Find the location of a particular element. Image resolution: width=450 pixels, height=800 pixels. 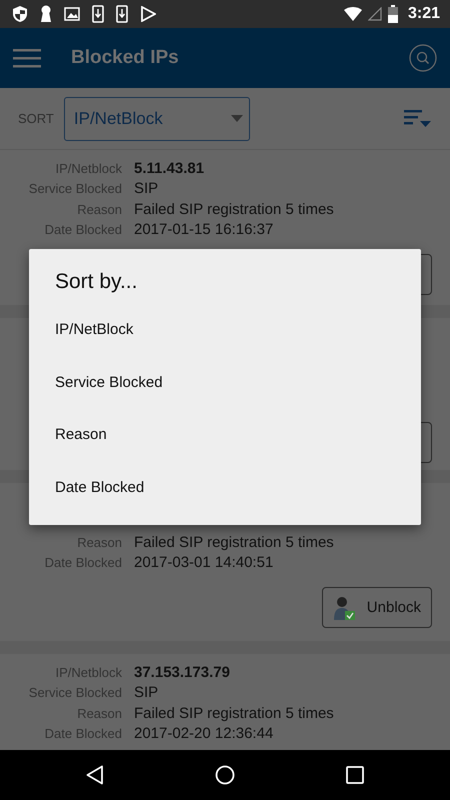

field-value: 5.11.43.81 is located at coordinates (169, 168).